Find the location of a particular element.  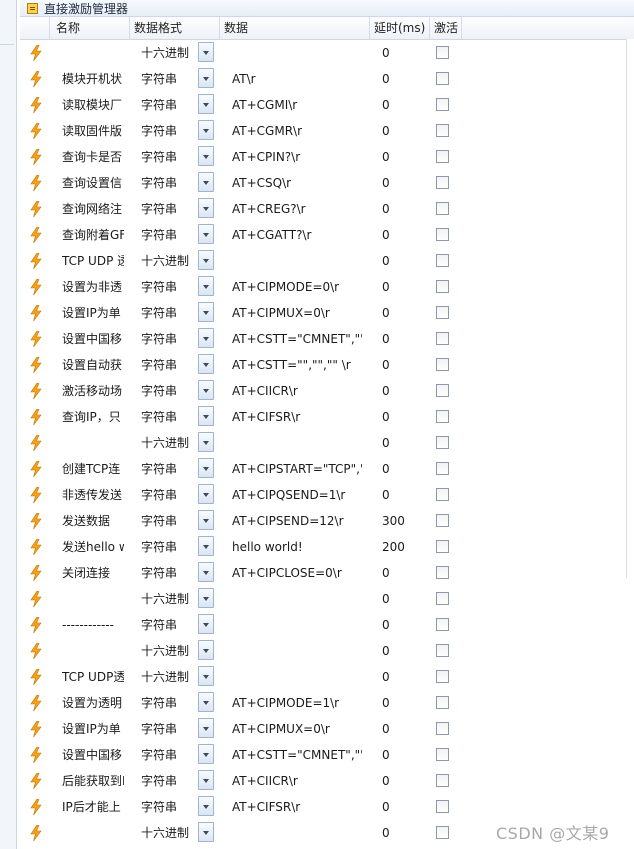

row-name: 激活移动场 is located at coordinates (93, 391).